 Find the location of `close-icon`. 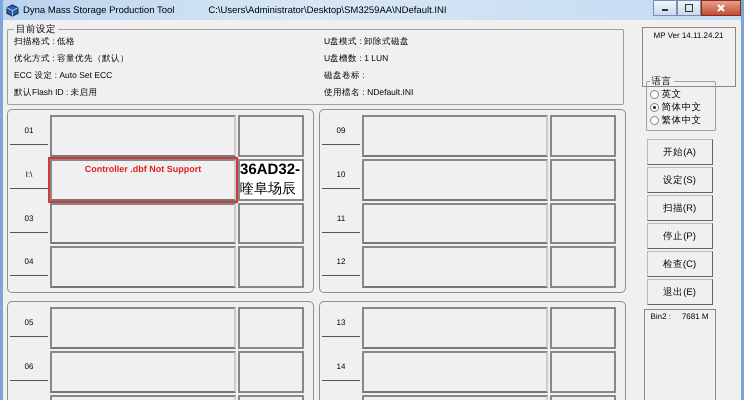

close-icon is located at coordinates (721, 8).